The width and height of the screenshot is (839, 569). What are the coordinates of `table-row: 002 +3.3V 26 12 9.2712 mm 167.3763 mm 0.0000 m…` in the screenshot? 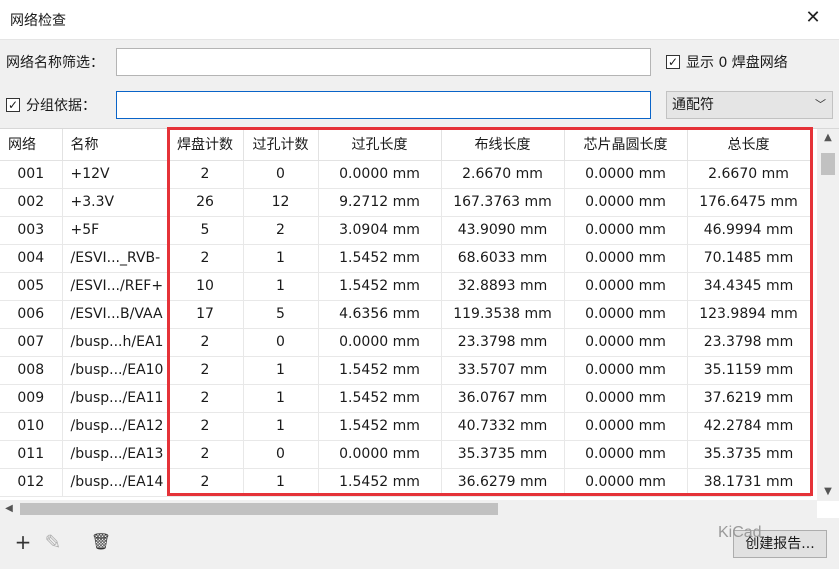 It's located at (405, 202).